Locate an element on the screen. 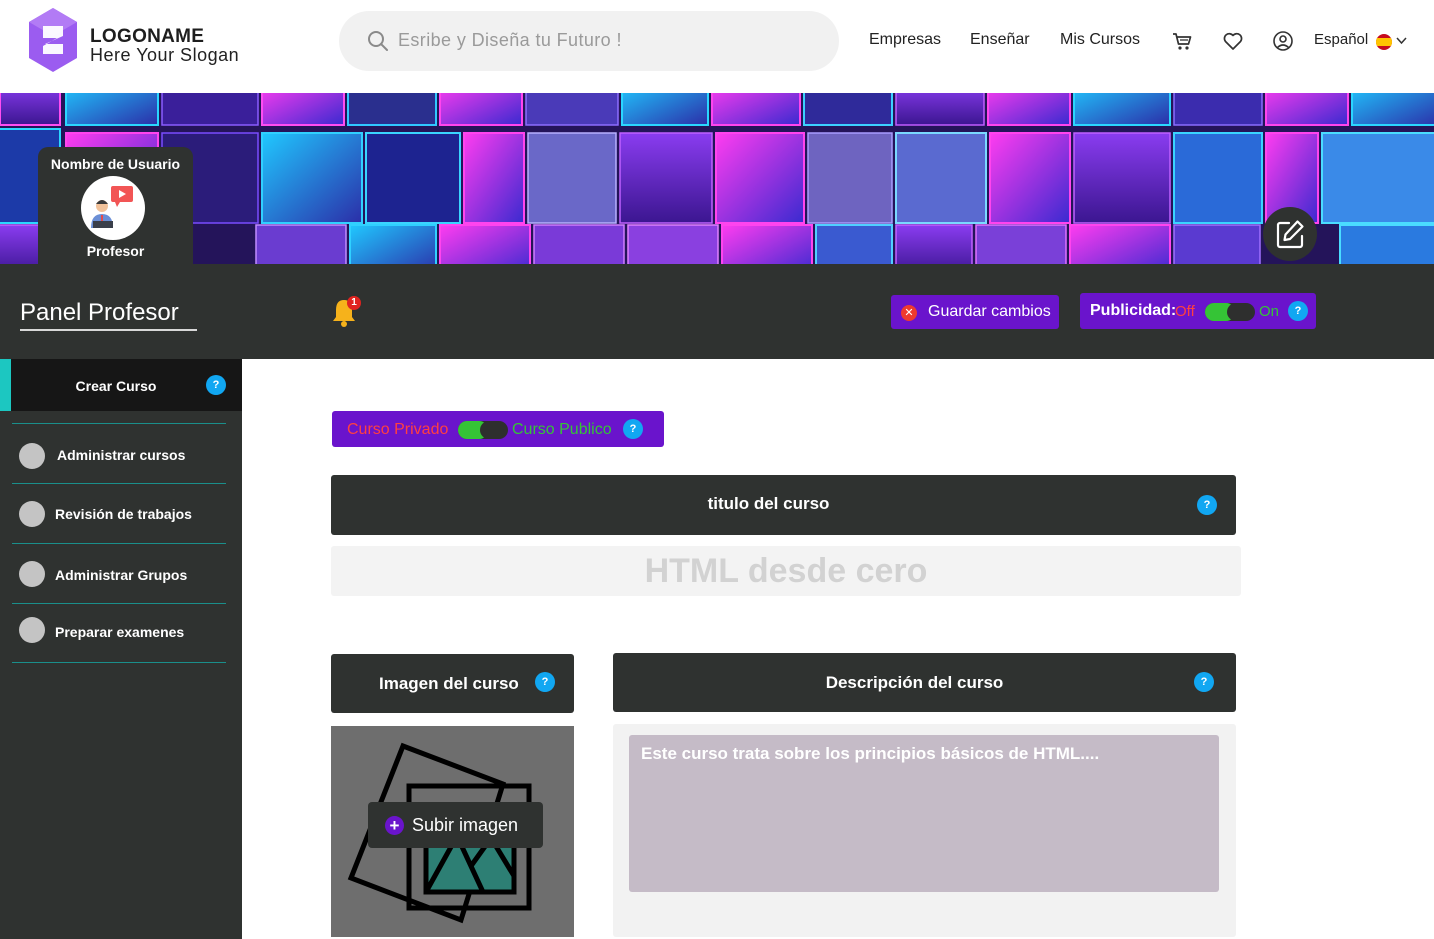  advertising-control: Publicidad: Off On ? is located at coordinates (1198, 311).